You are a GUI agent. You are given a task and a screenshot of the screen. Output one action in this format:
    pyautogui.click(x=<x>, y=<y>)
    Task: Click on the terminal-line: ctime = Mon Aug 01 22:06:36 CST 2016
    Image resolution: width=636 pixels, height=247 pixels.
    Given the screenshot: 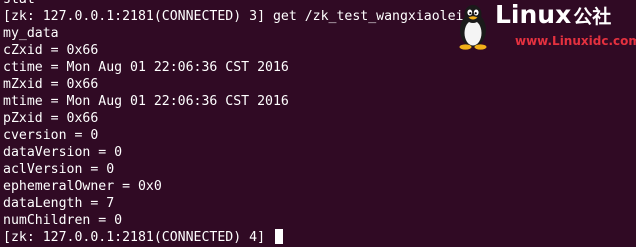 What is the action you would take?
    pyautogui.click(x=146, y=67)
    